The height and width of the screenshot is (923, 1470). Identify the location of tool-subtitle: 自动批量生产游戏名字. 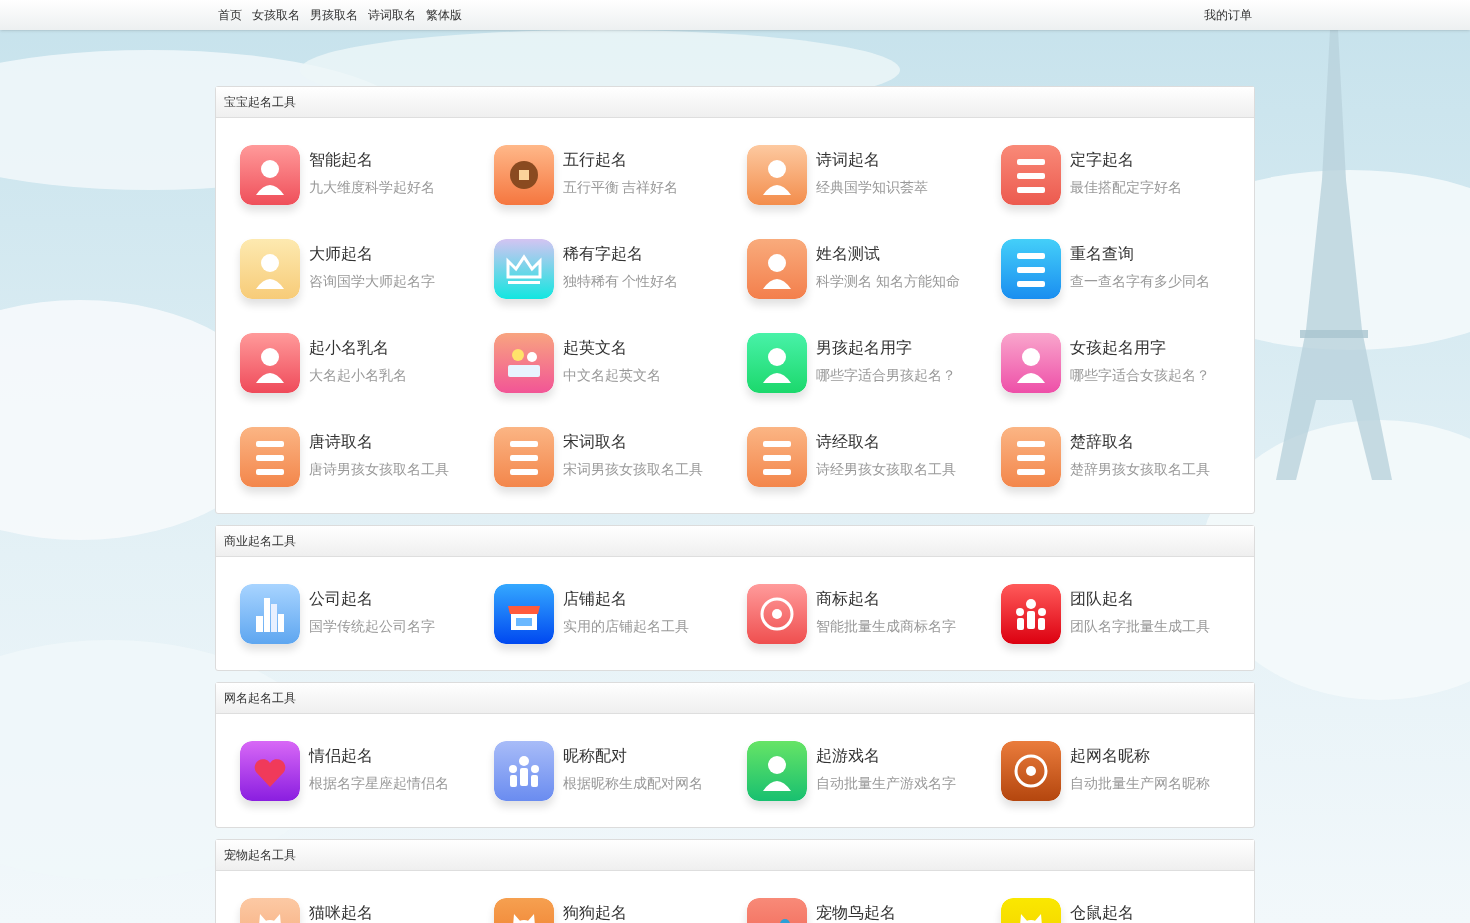
(886, 783).